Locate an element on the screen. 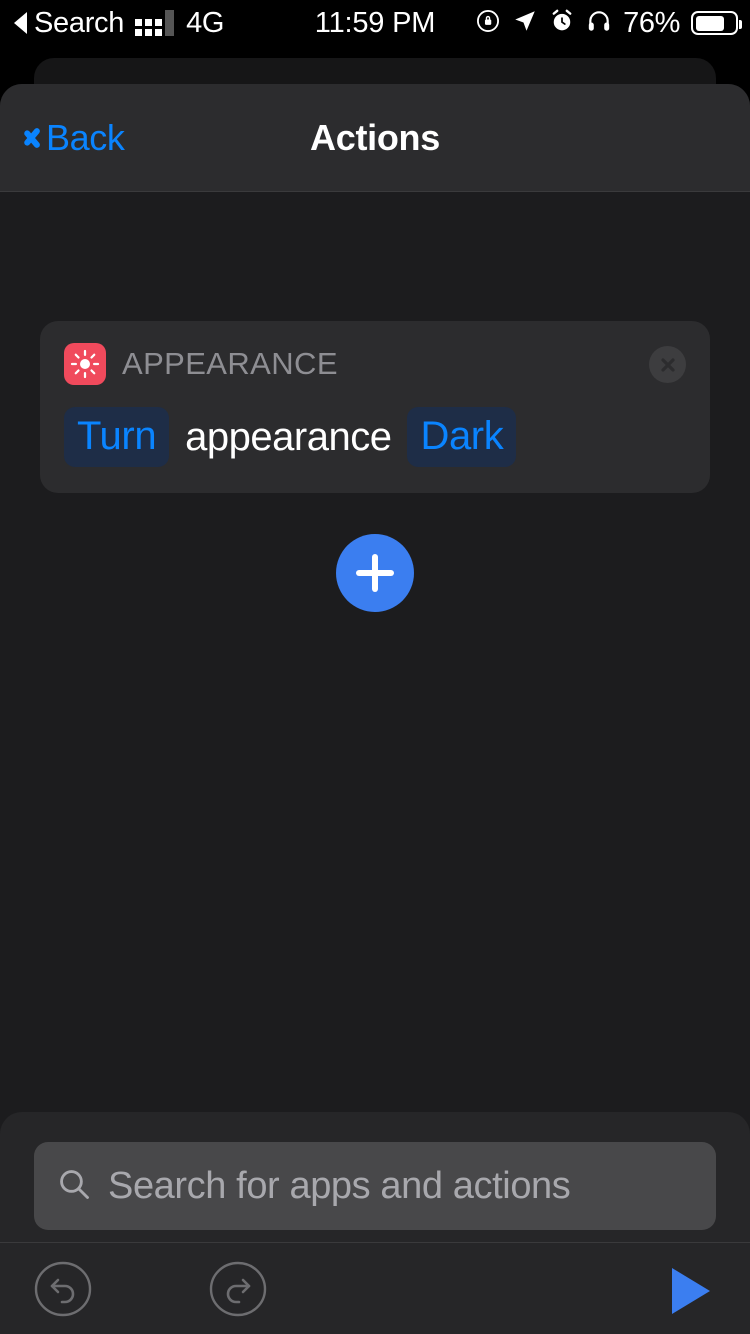  search-icon is located at coordinates (74, 1186).